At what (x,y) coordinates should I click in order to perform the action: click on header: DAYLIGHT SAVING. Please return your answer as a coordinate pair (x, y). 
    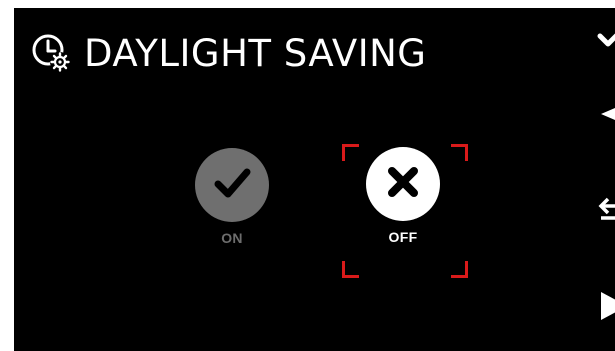
    Looking at the image, I should click on (228, 53).